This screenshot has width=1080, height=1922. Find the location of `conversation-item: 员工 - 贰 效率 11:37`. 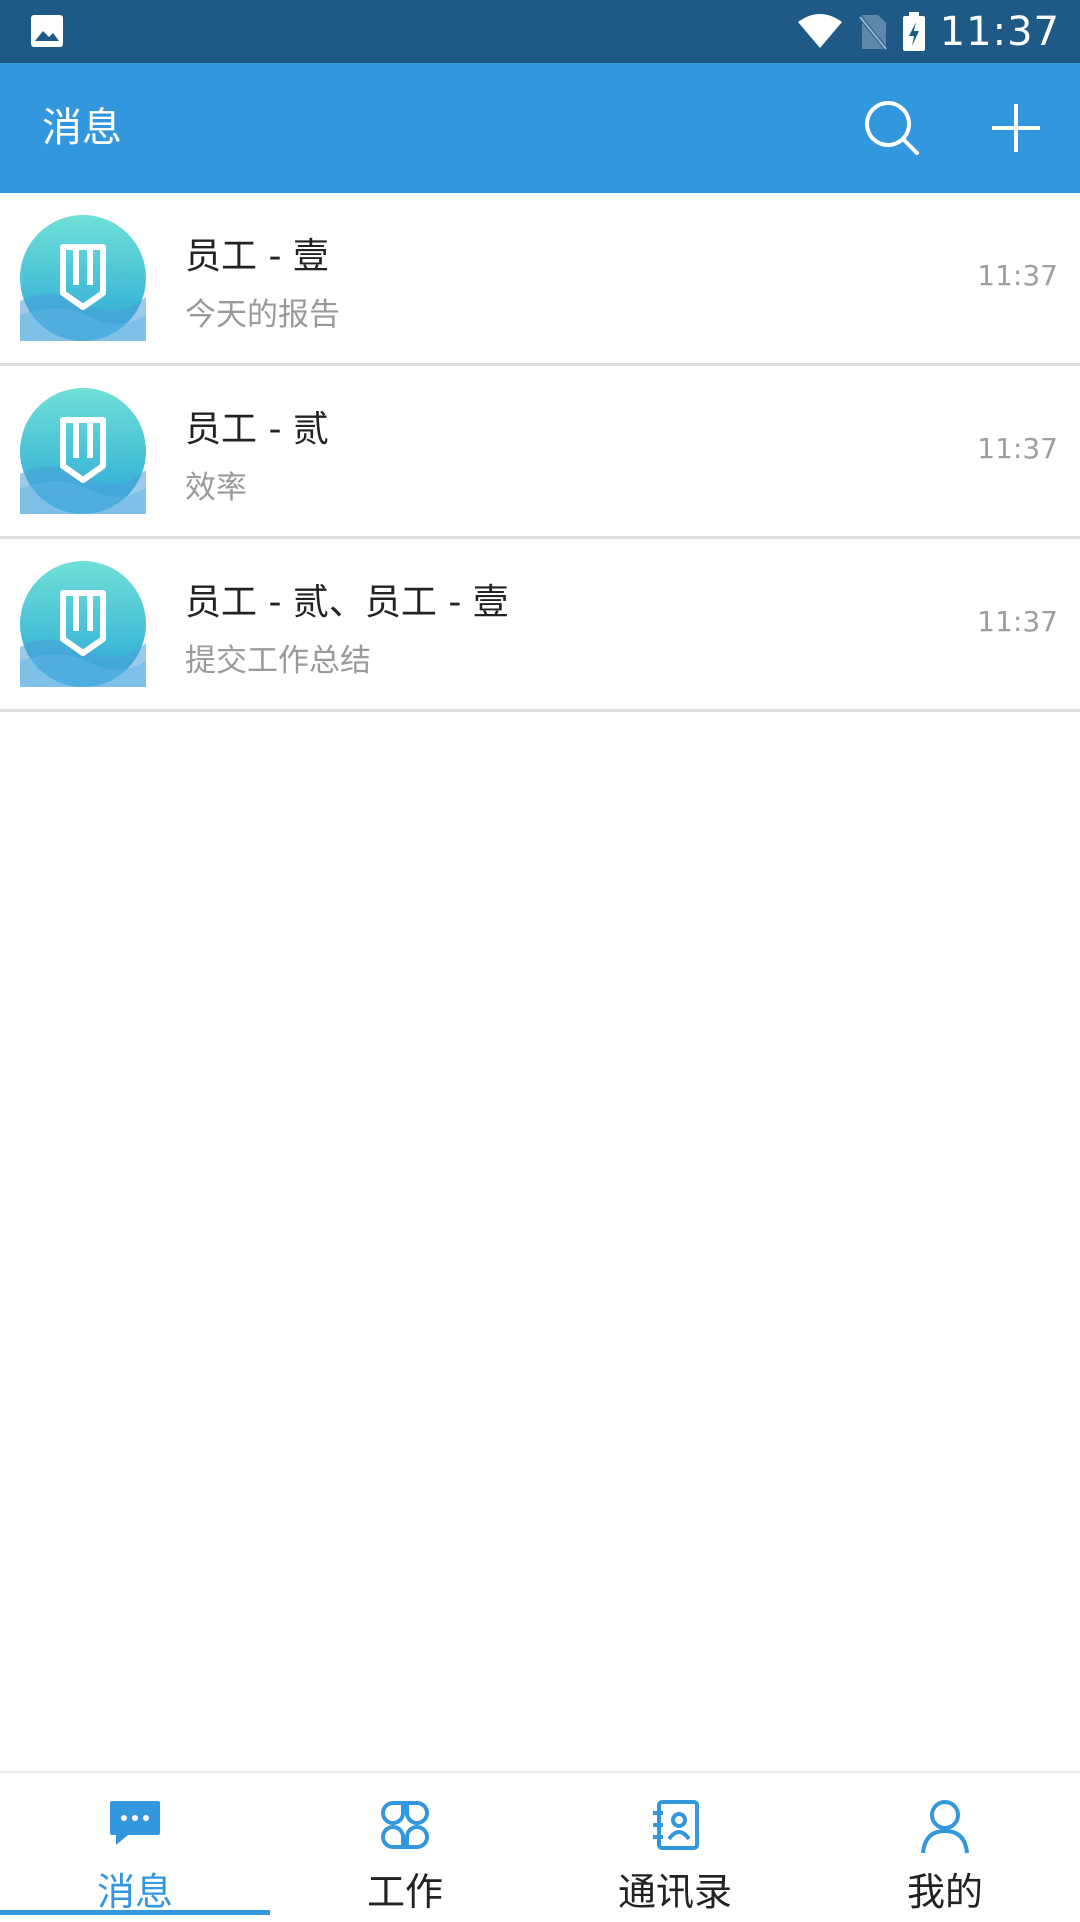

conversation-item: 员工 - 贰 效率 11:37 is located at coordinates (540, 452).